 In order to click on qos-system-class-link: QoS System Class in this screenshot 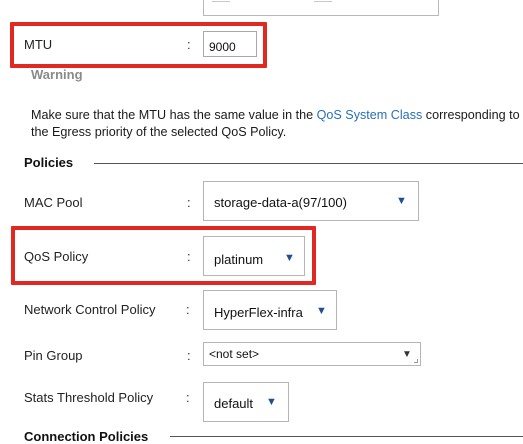, I will do `click(370, 115)`.